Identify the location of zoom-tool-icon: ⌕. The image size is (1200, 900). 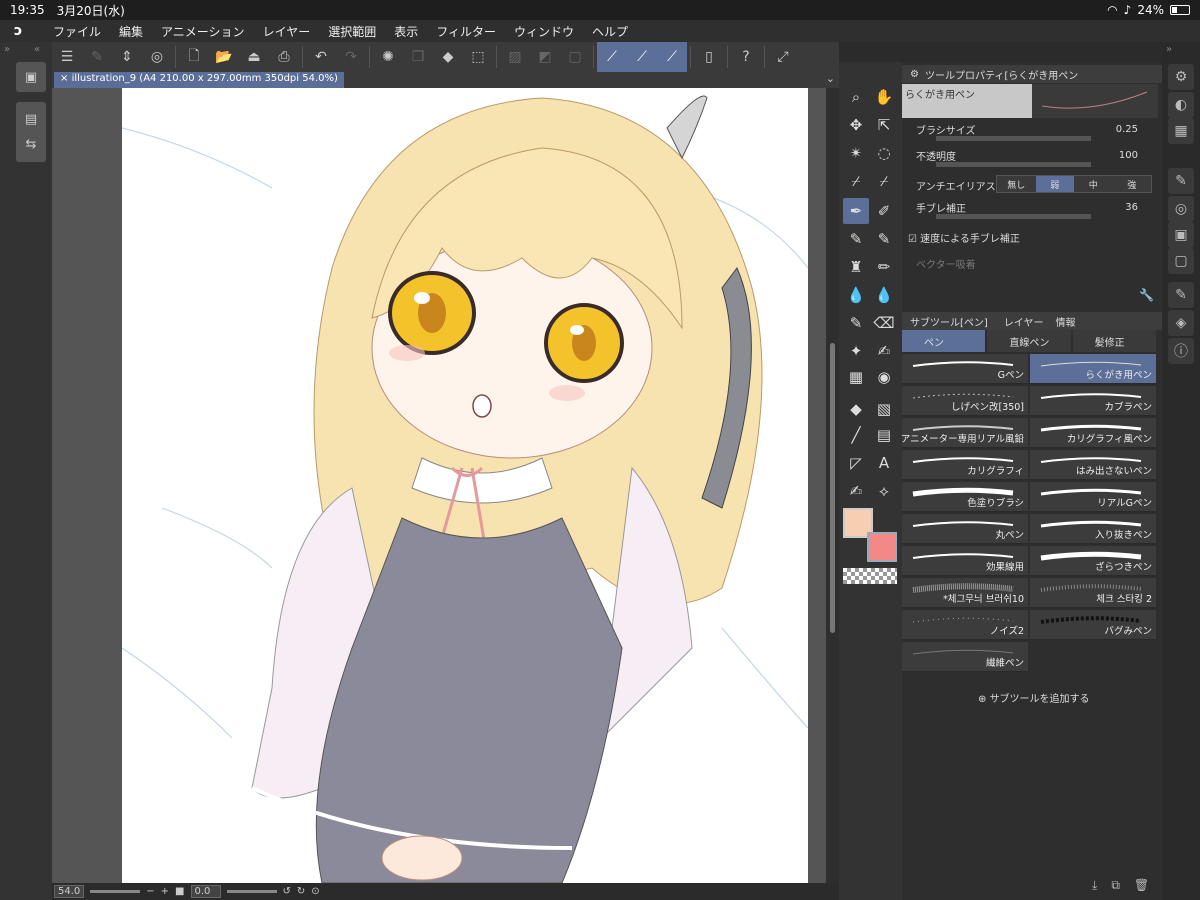
(856, 97).